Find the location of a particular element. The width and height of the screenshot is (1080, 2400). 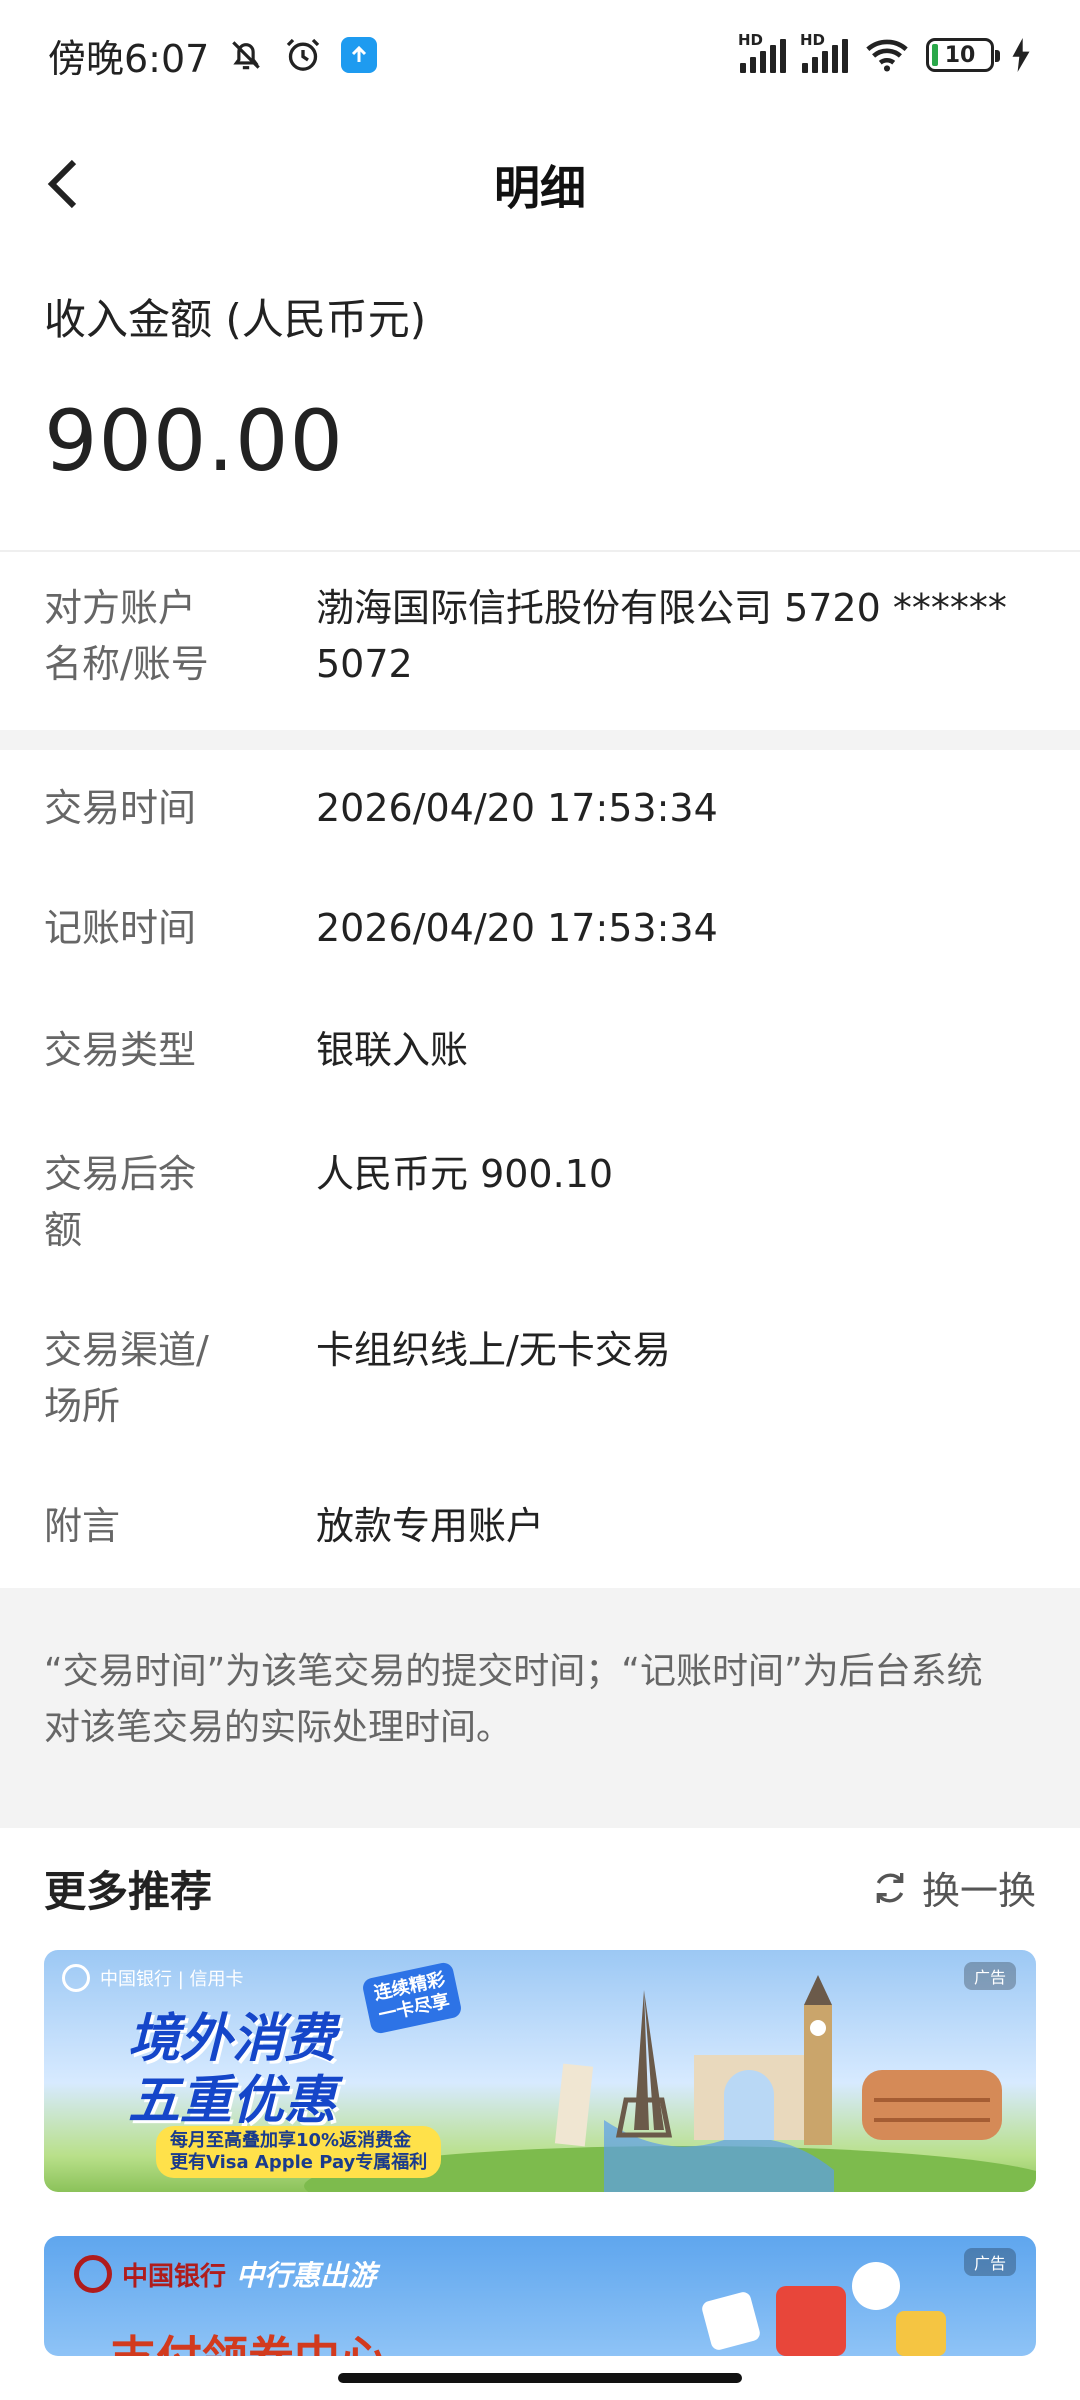

nav-bar: 明细 is located at coordinates (540, 185).